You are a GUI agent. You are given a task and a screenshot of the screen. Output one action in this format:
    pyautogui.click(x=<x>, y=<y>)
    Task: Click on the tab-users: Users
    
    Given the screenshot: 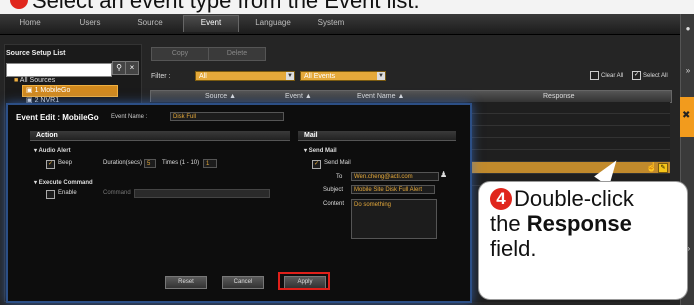 What is the action you would take?
    pyautogui.click(x=90, y=24)
    